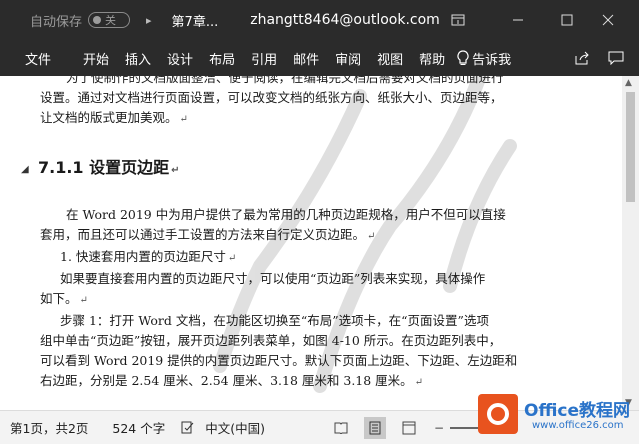 The height and width of the screenshot is (444, 639). I want to click on tab-design: 设计, so click(180, 58).